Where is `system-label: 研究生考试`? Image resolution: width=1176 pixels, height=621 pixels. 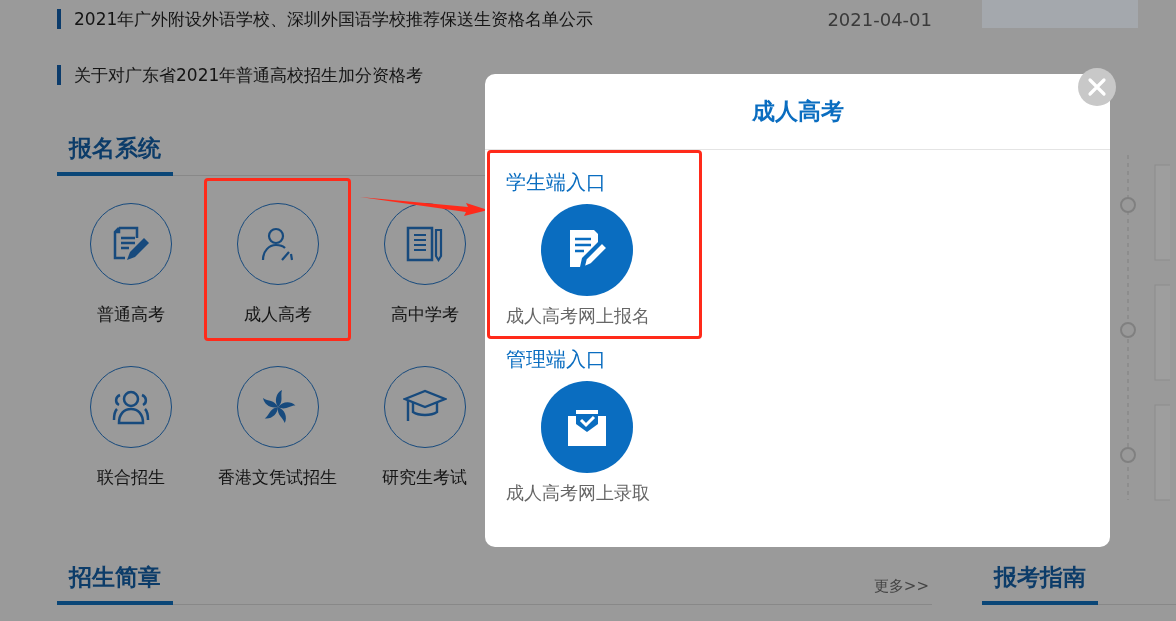 system-label: 研究生考试 is located at coordinates (424, 477).